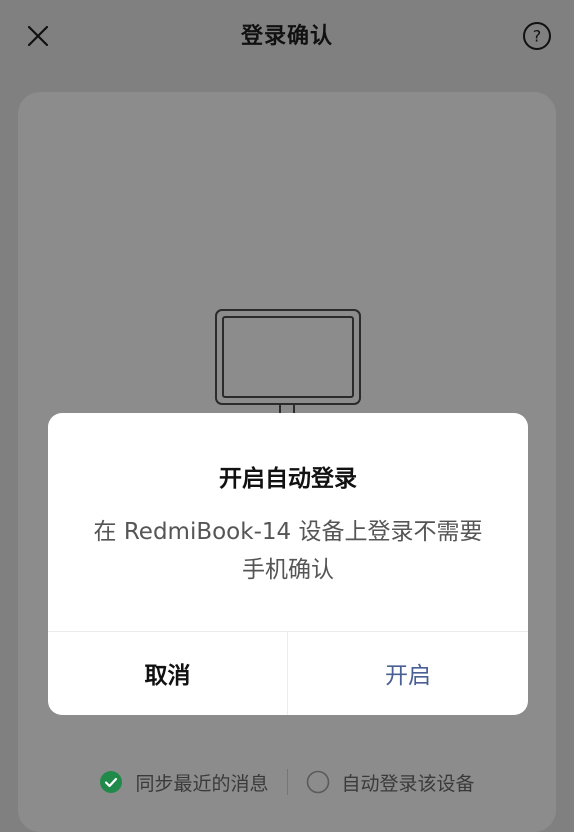 Image resolution: width=574 pixels, height=832 pixels. I want to click on enable-button: 开启, so click(408, 673).